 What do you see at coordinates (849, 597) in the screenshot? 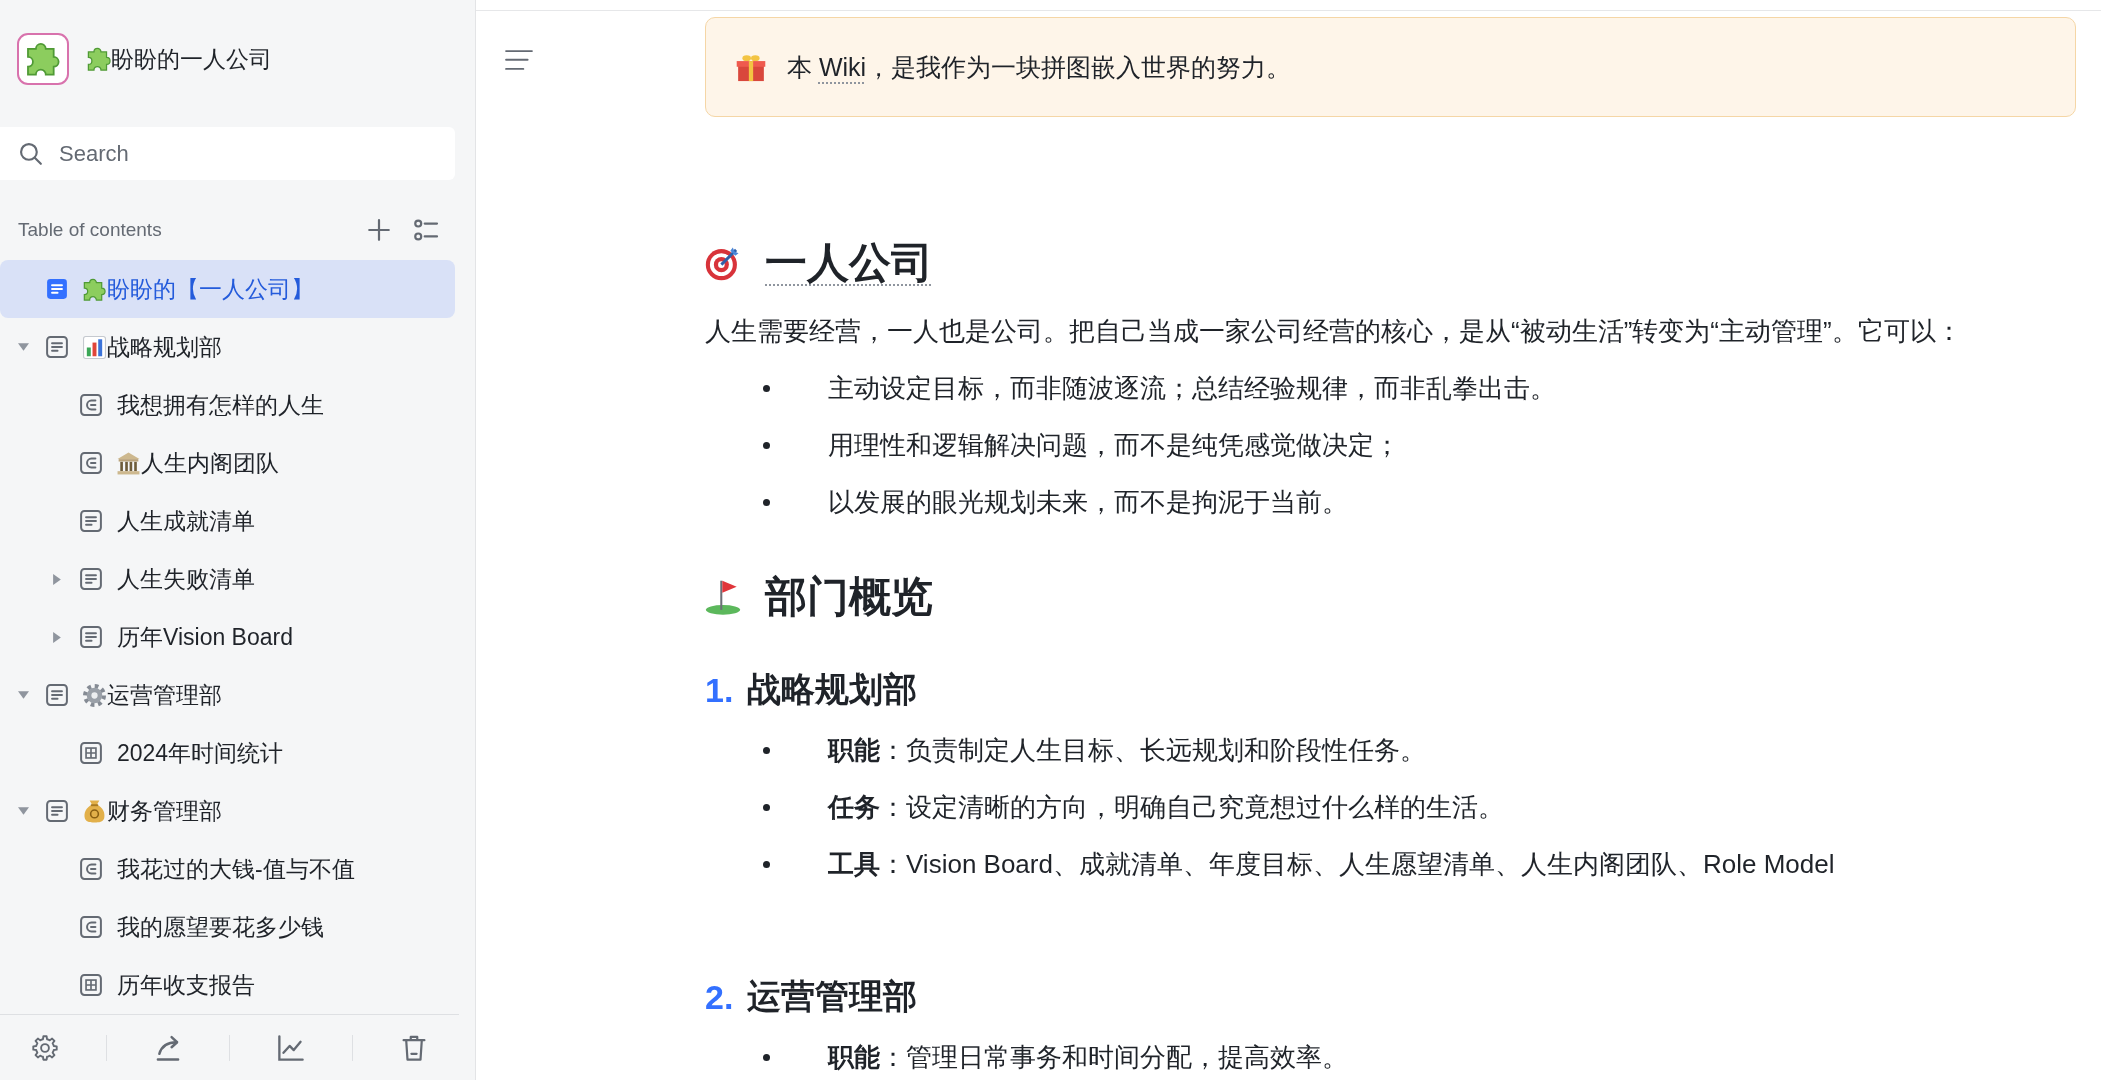
I see `heading: 部门概览` at bounding box center [849, 597].